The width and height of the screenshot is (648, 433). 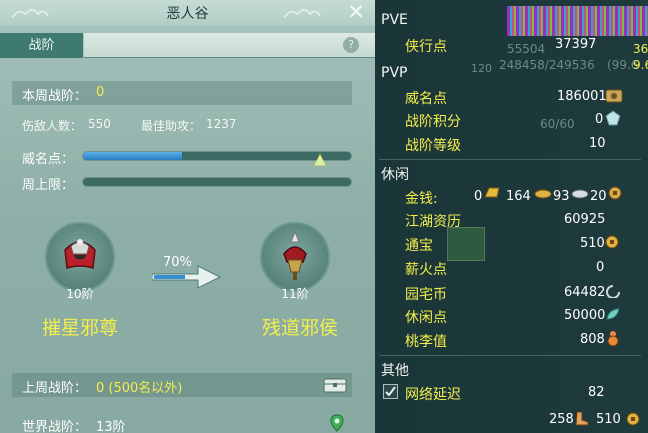 I want to click on next-rank-emblem, so click(x=295, y=257).